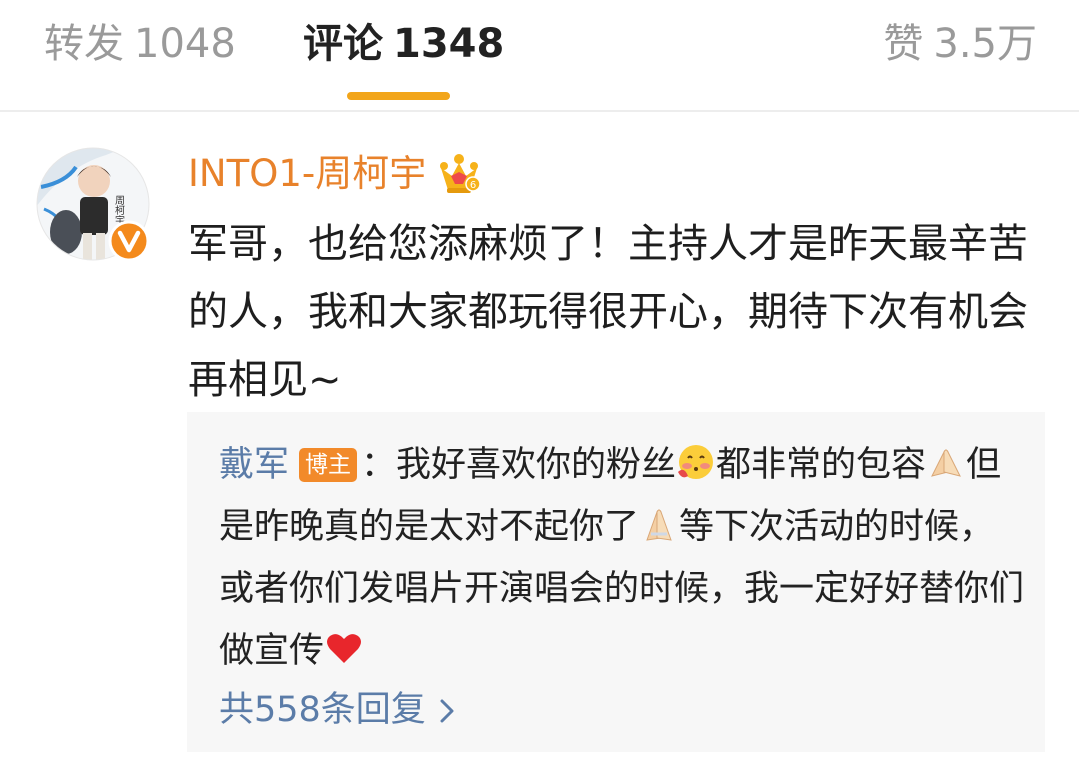 This screenshot has height=765, width=1079. Describe the element at coordinates (473, 185) in the screenshot. I see `svg-text: 6` at that location.